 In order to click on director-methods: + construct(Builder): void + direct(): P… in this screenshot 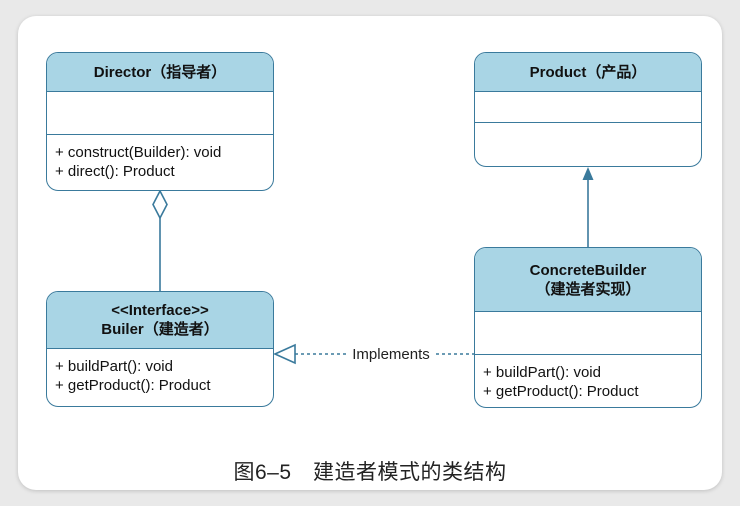, I will do `click(160, 158)`.